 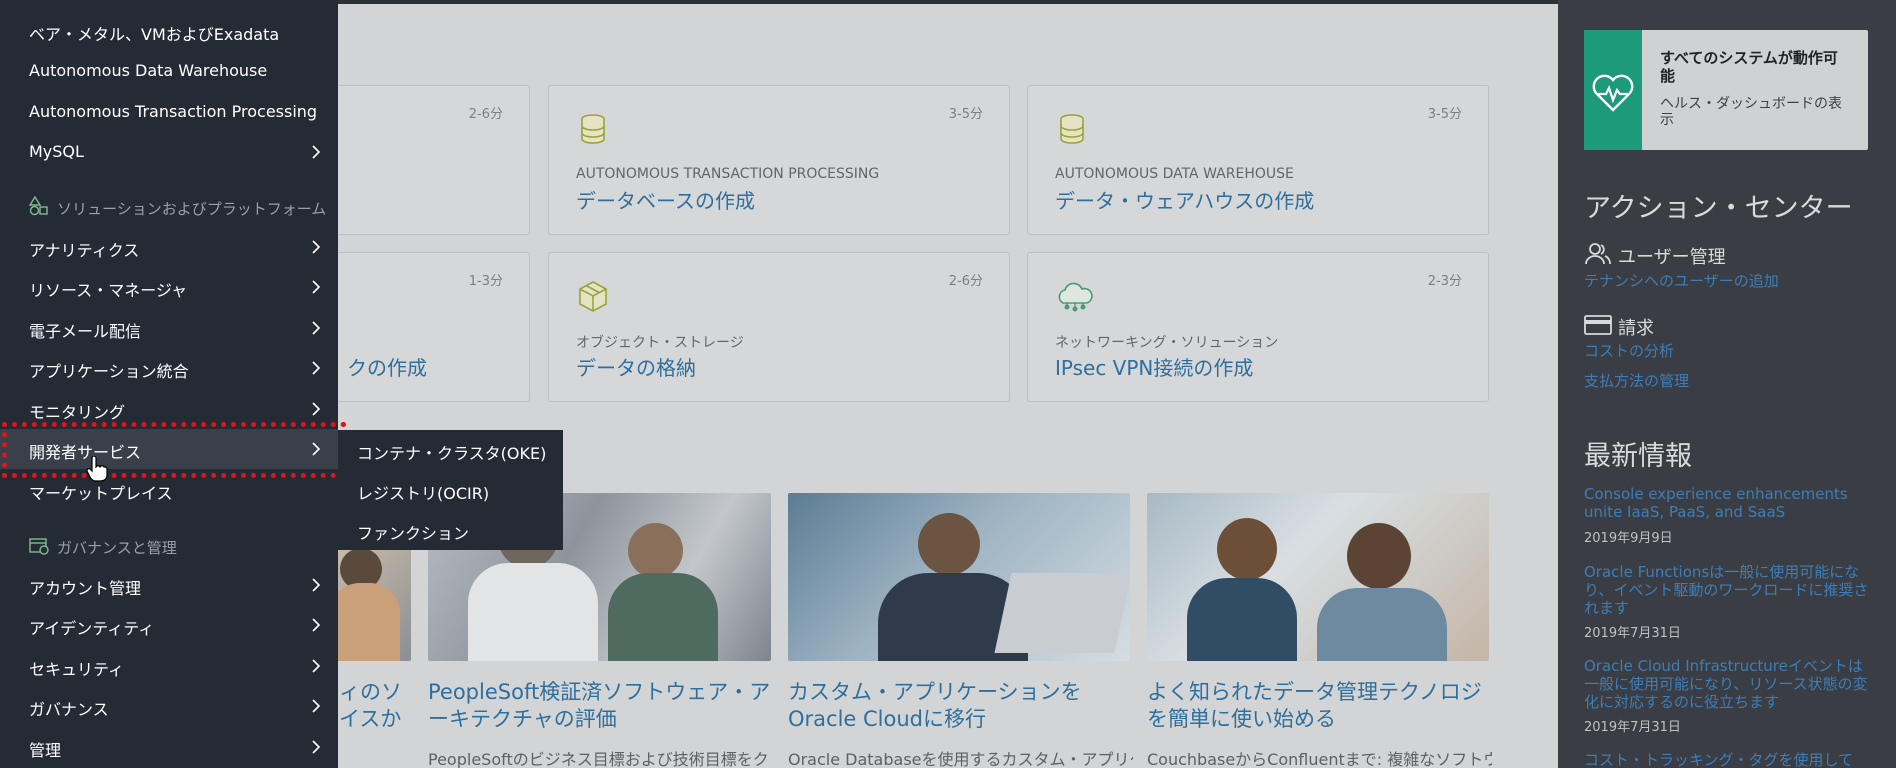 I want to click on submenu-item-registry-ocir: レジストリ(OCIR), so click(x=450, y=490).